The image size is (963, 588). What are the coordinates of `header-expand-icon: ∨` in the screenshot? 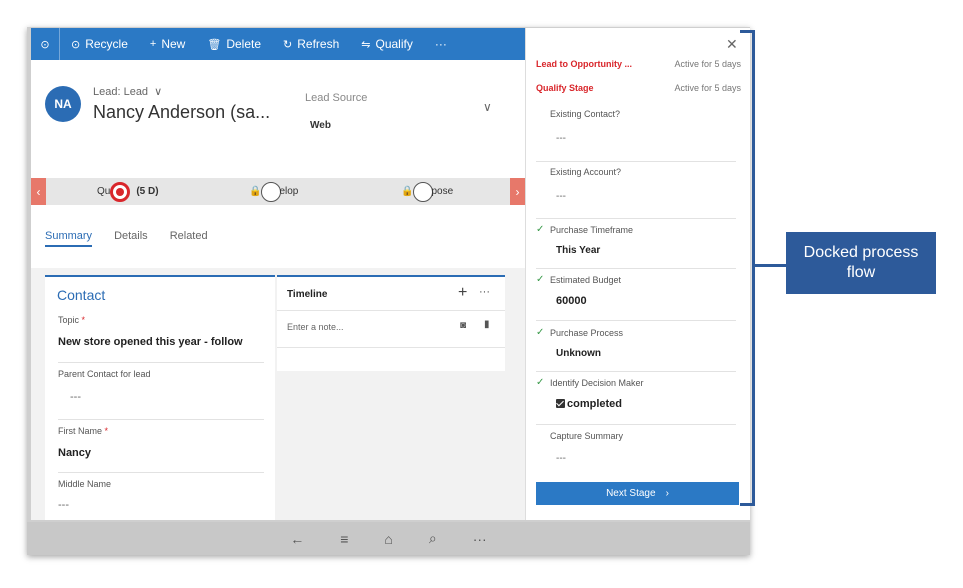 It's located at (487, 107).